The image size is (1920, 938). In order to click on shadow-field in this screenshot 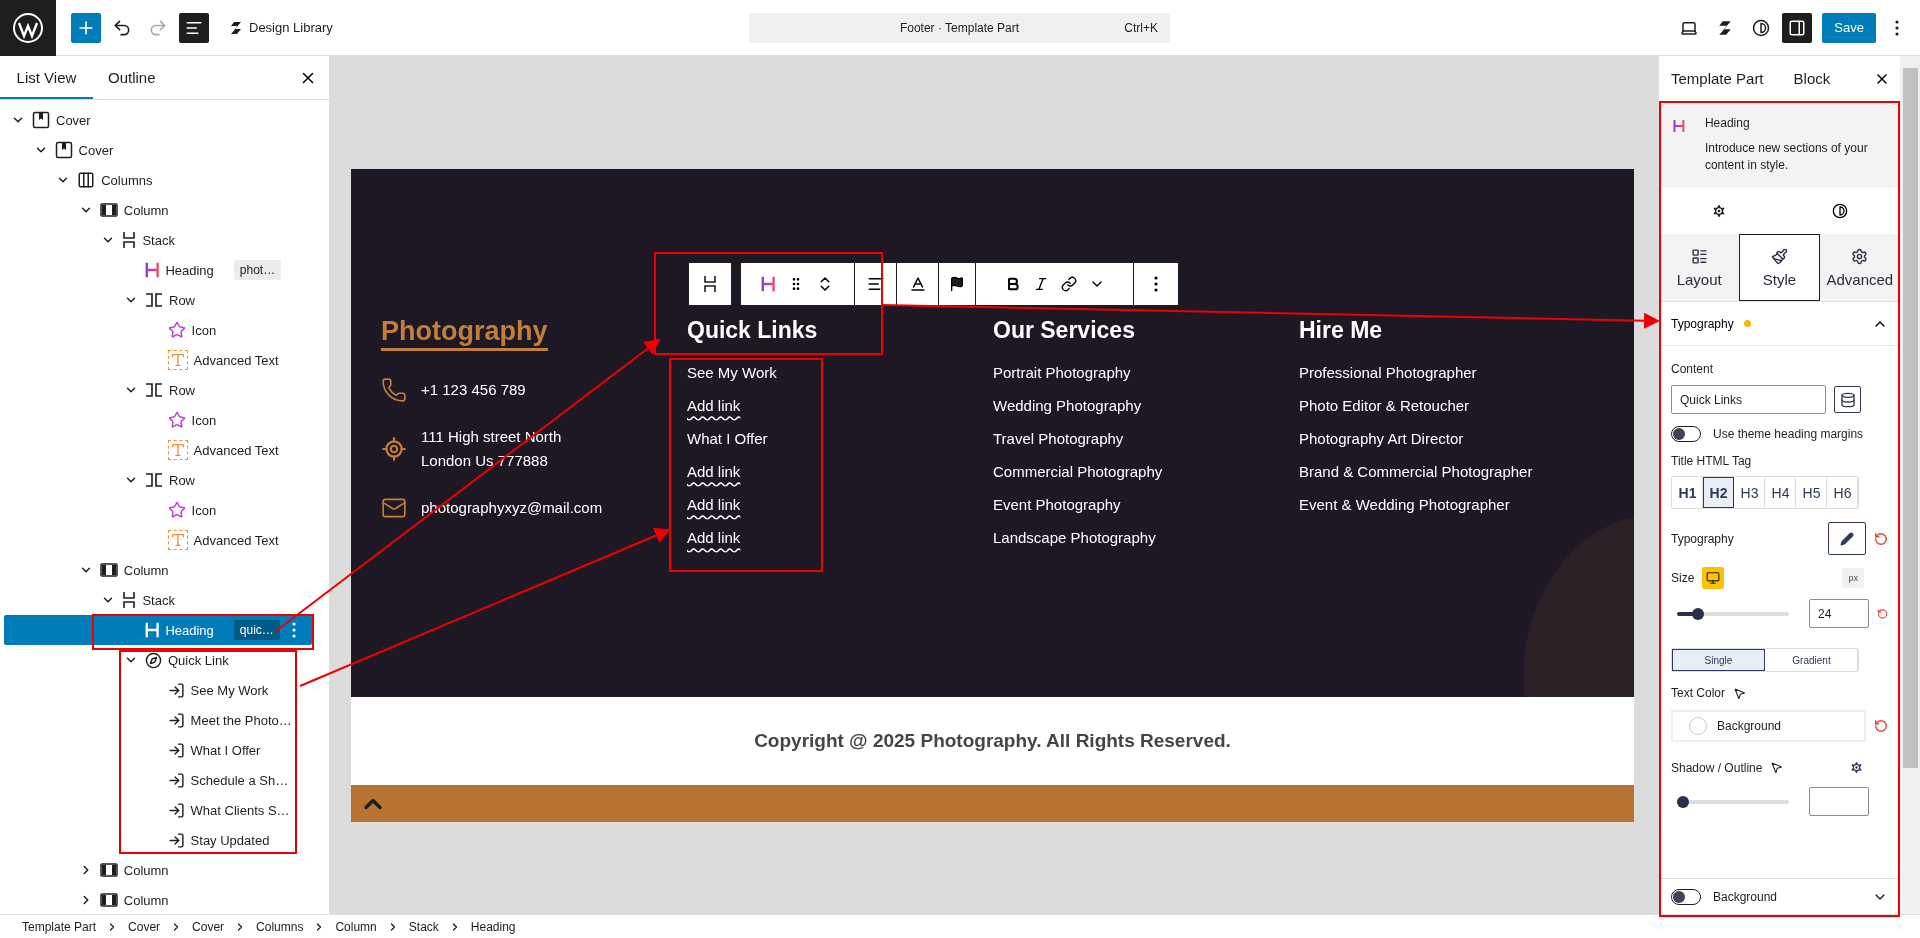, I will do `click(1839, 801)`.